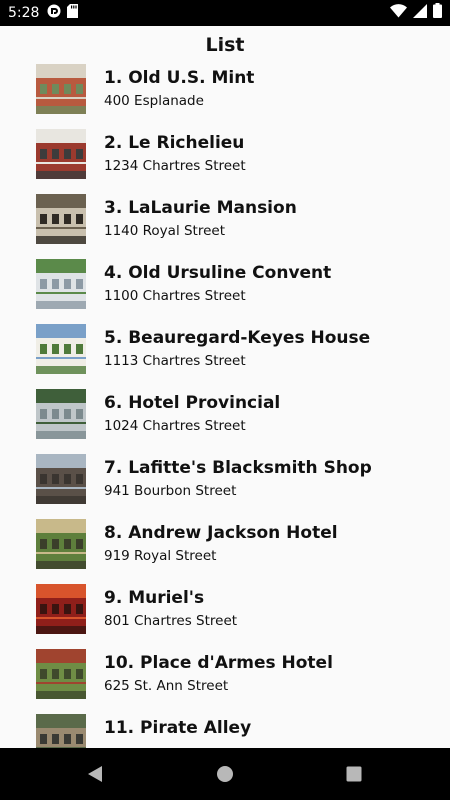 This screenshot has height=800, width=450. I want to click on item-address: 1140 Royal Street, so click(165, 231).